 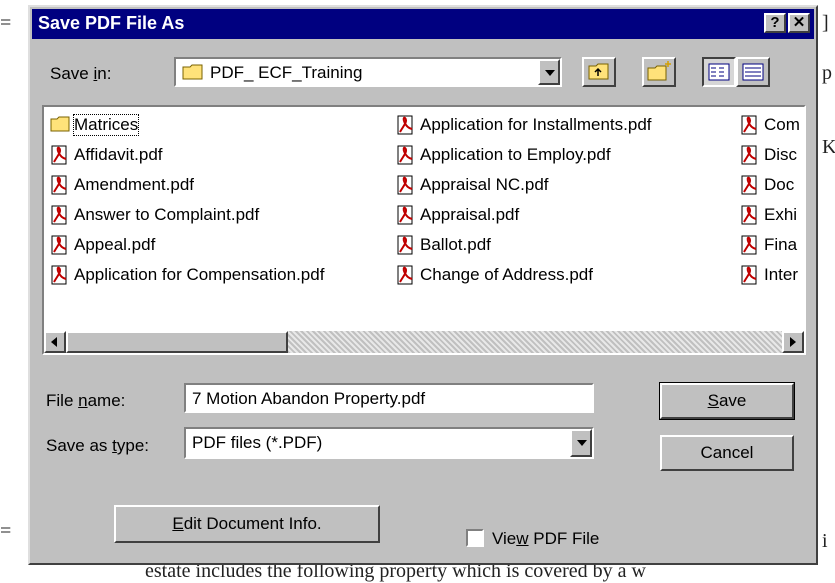 What do you see at coordinates (727, 401) in the screenshot?
I see `save-button: Save` at bounding box center [727, 401].